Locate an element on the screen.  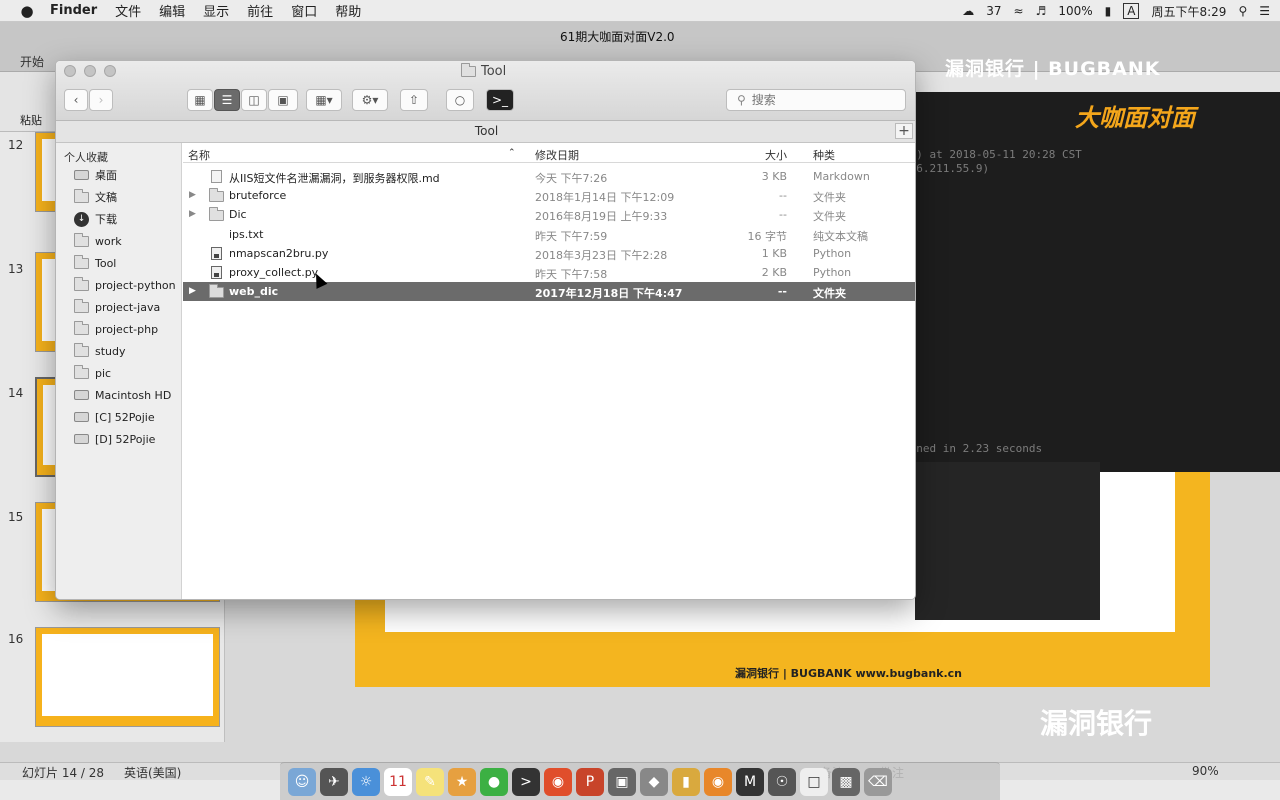
sidebar-item-project-php: project-php is located at coordinates (116, 329).